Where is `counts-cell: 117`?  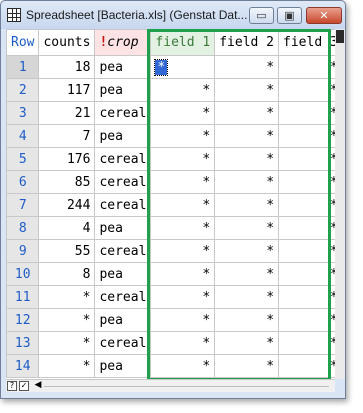 counts-cell: 117 is located at coordinates (67, 90).